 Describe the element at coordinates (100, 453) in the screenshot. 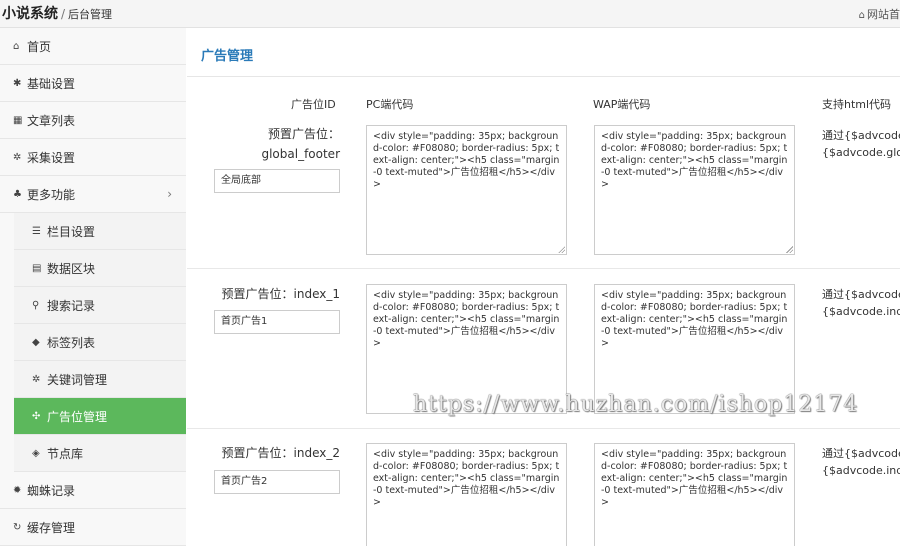

I see `sidebar-subitem-node-library: ◈ 节点库` at that location.